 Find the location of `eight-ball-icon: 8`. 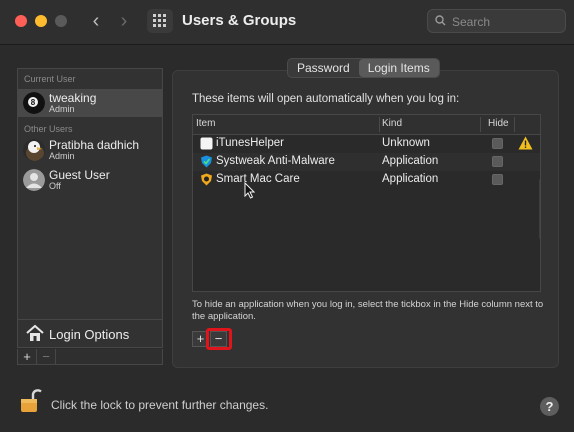

eight-ball-icon: 8 is located at coordinates (34, 103).